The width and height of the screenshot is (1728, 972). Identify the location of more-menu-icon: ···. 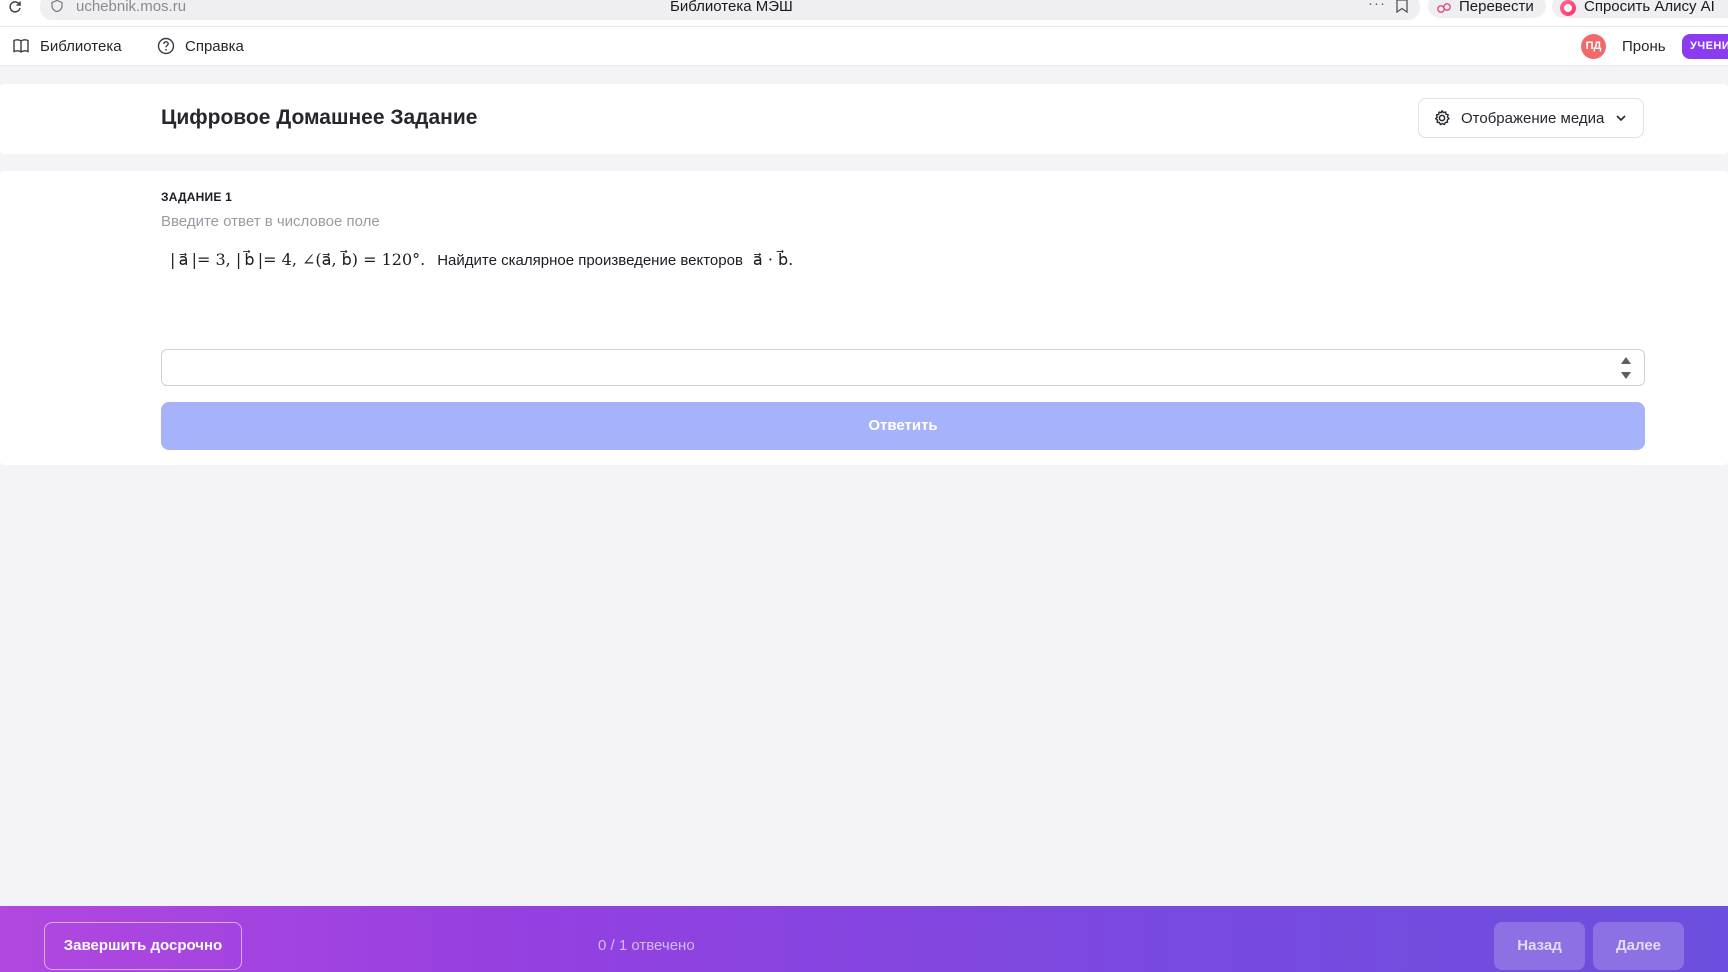
(1377, 6).